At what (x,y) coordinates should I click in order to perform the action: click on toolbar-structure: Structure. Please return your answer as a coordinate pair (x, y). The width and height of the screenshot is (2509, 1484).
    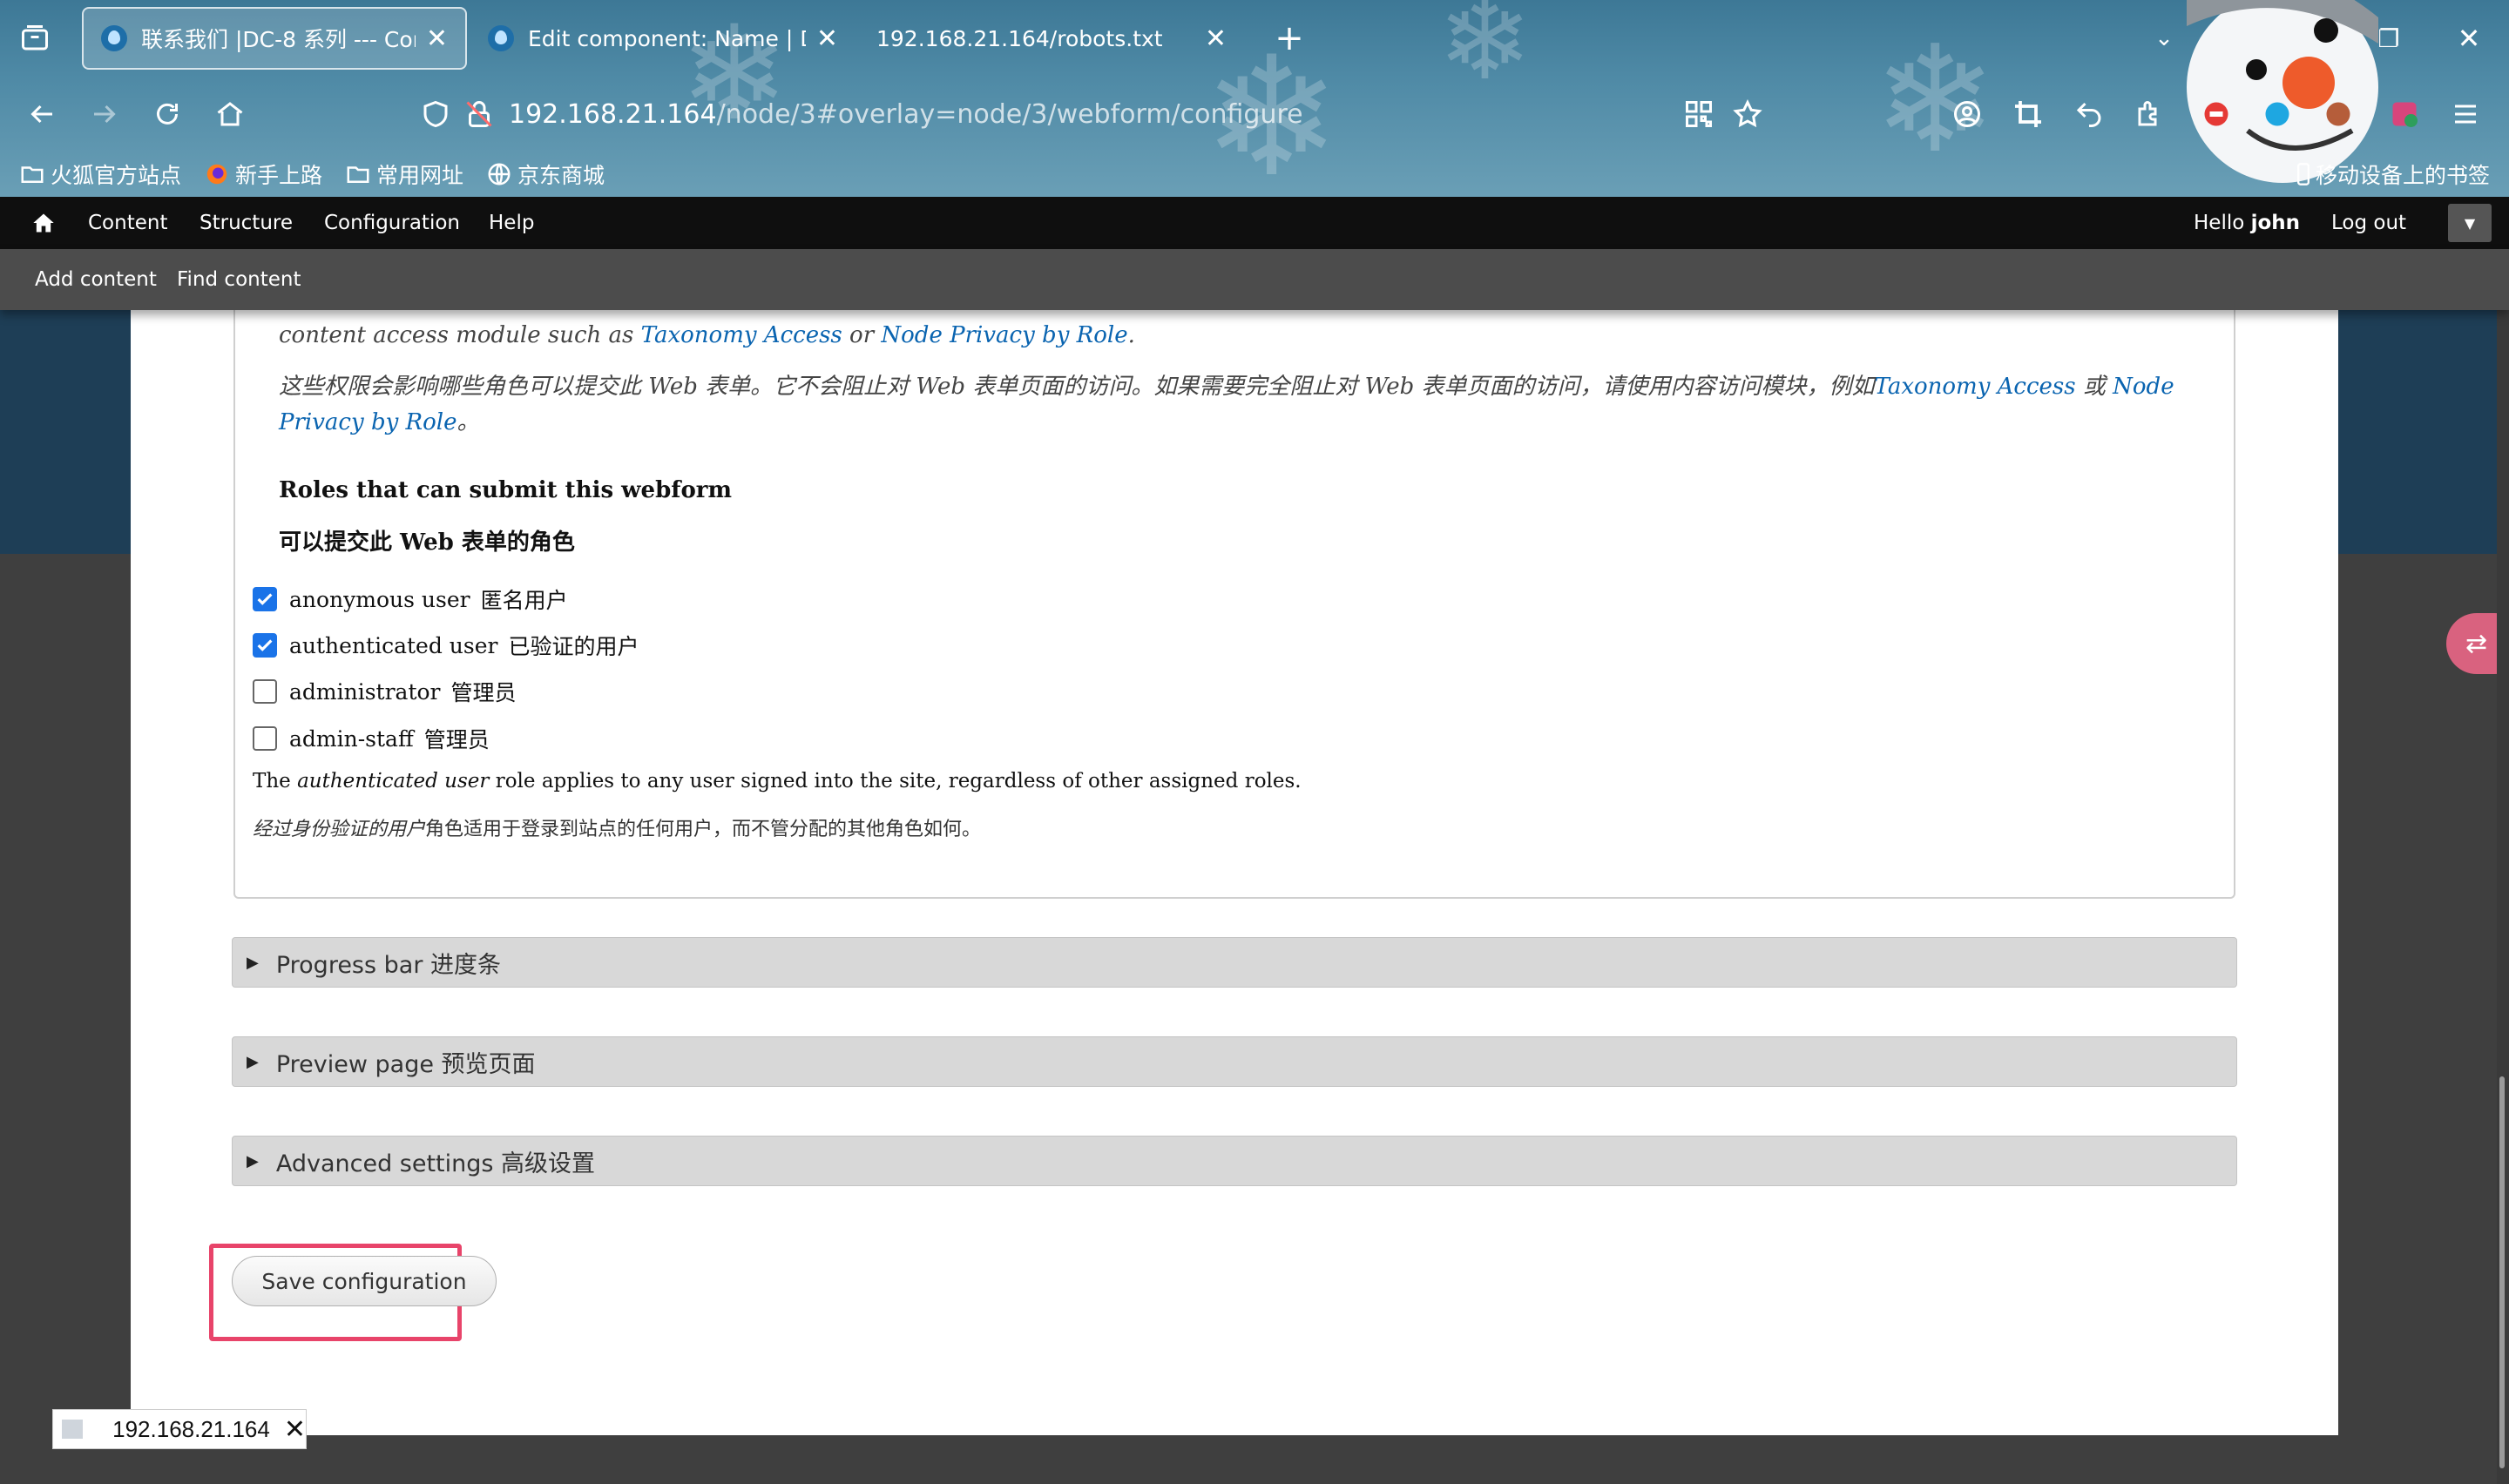
    Looking at the image, I should click on (246, 223).